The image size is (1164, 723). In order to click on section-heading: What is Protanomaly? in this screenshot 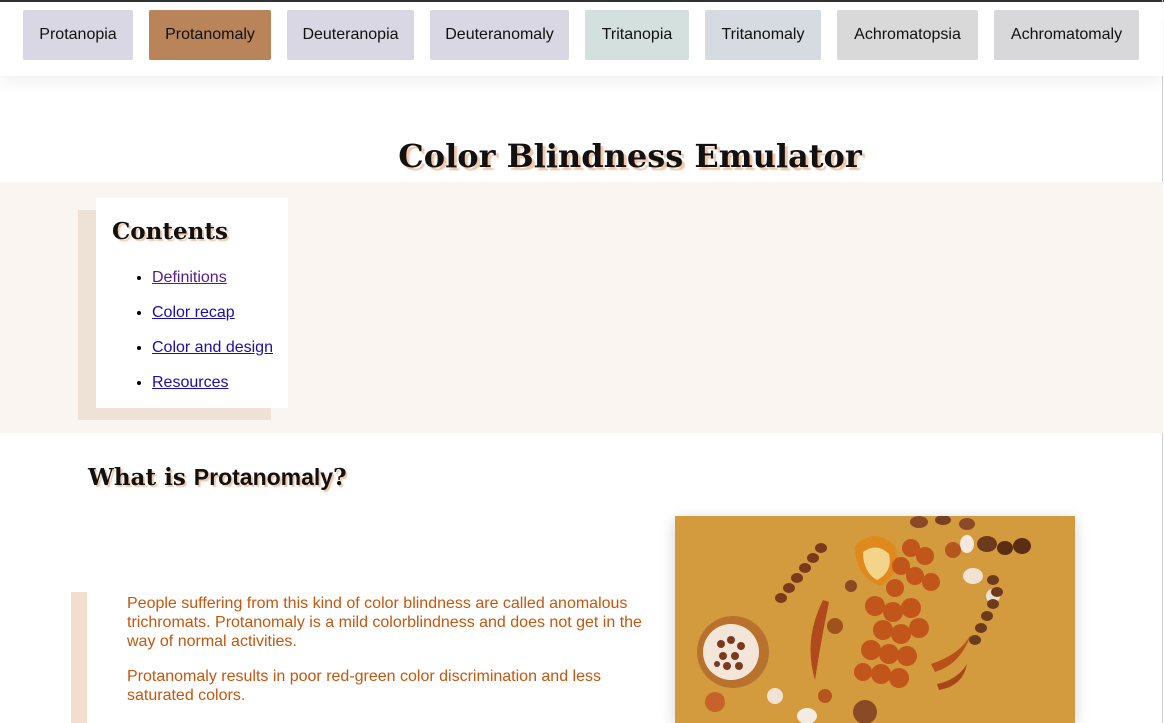, I will do `click(217, 477)`.